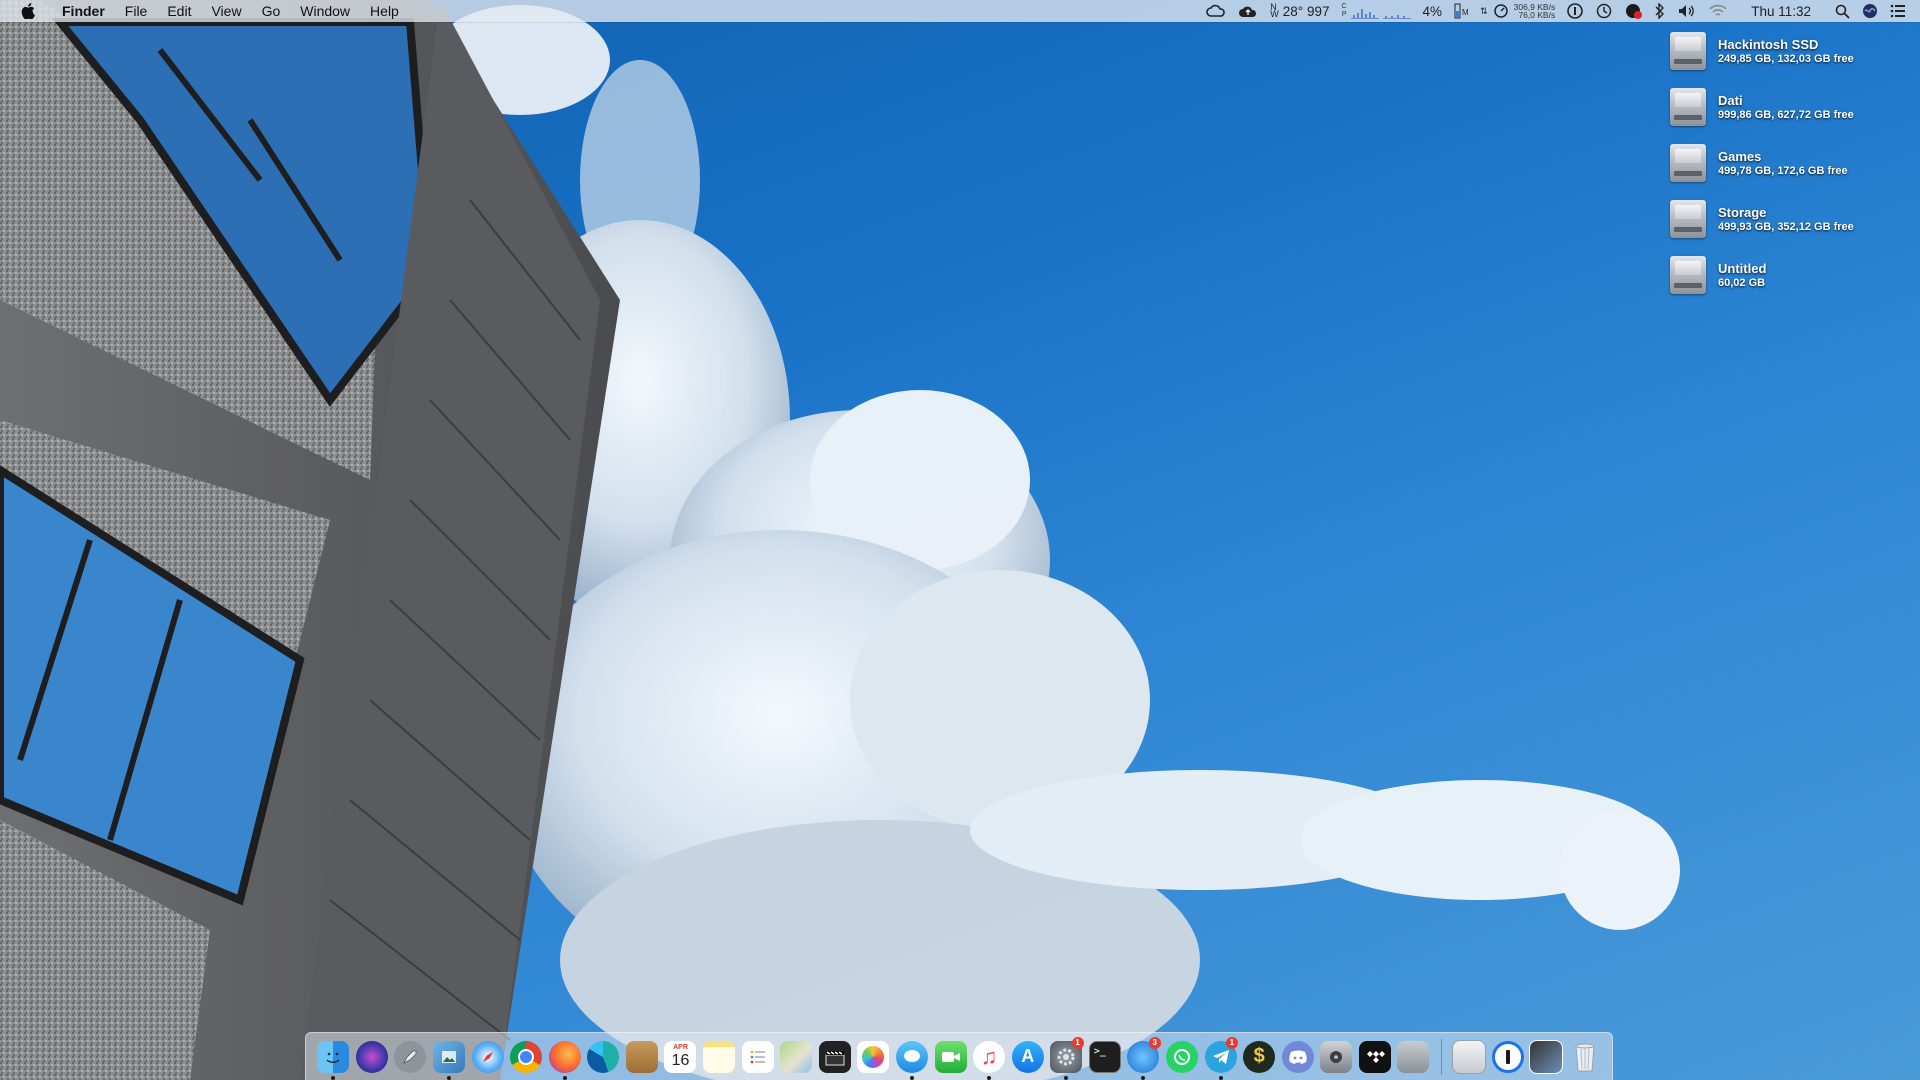 This screenshot has width=1920, height=1080. I want to click on dock-reminders, so click(757, 1057).